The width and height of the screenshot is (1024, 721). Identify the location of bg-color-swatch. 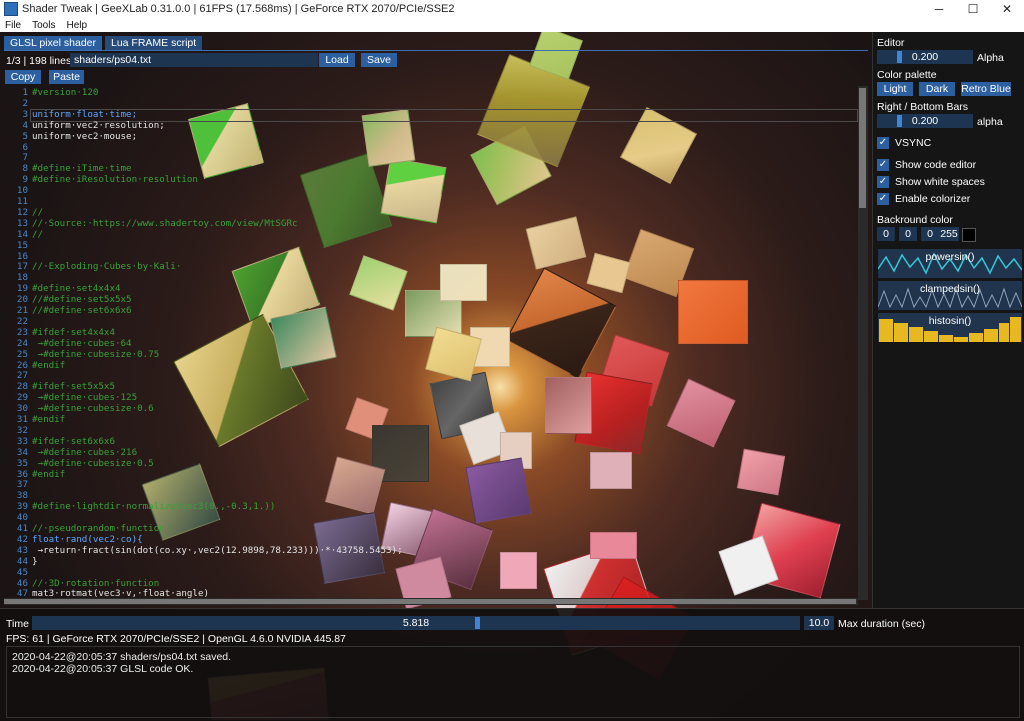
(969, 235).